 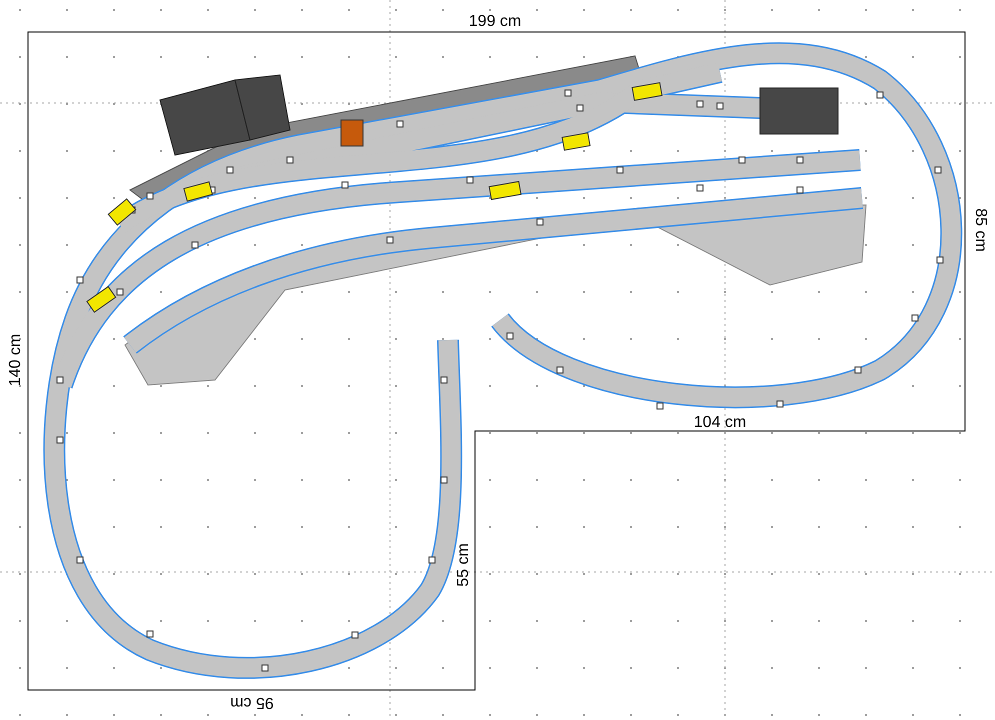 What do you see at coordinates (352, 133) in the screenshot?
I see `track-block-drawing` at bounding box center [352, 133].